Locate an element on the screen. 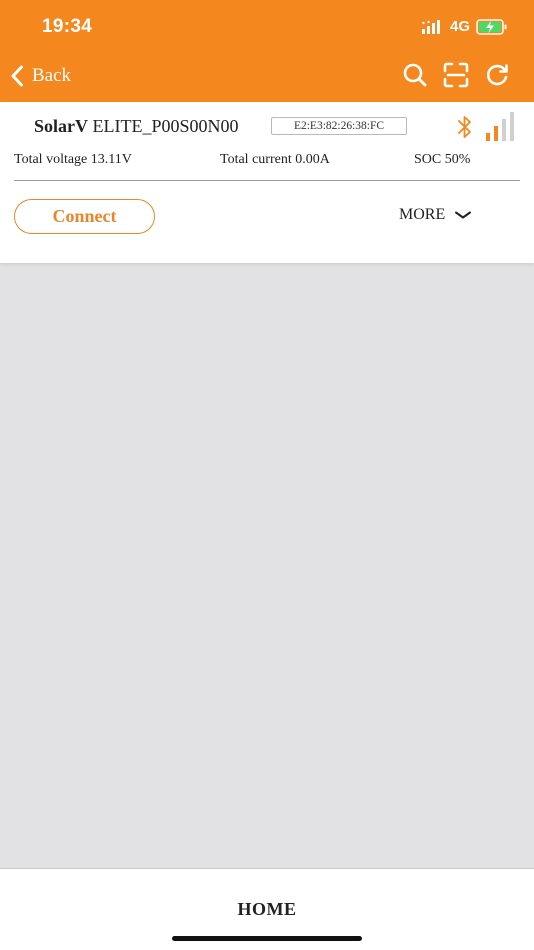 The image size is (534, 950). more-label: MORE is located at coordinates (422, 214).